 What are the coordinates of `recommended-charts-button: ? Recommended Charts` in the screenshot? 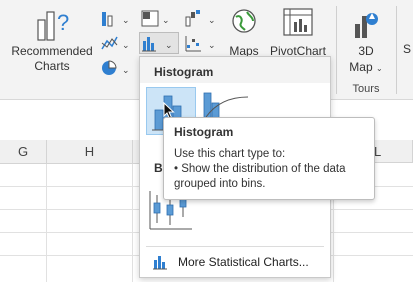 It's located at (52, 41).